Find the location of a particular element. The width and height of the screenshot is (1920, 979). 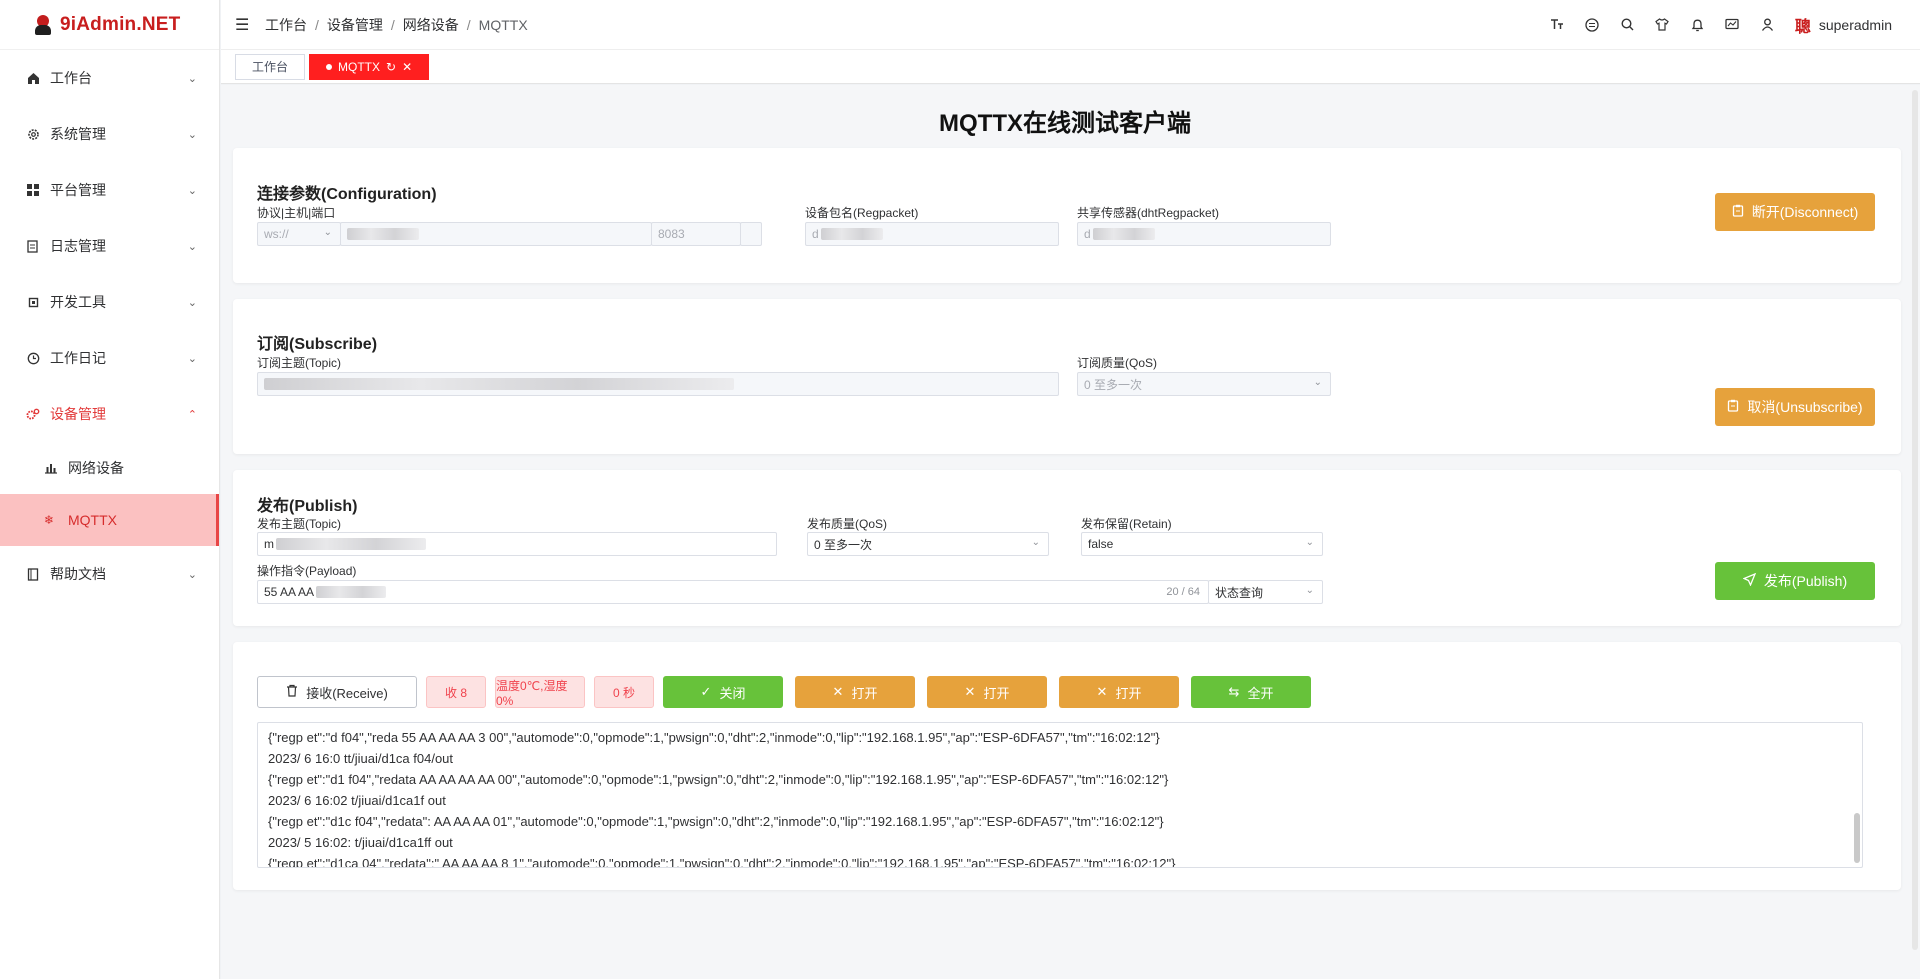

document-icon is located at coordinates (33, 246).